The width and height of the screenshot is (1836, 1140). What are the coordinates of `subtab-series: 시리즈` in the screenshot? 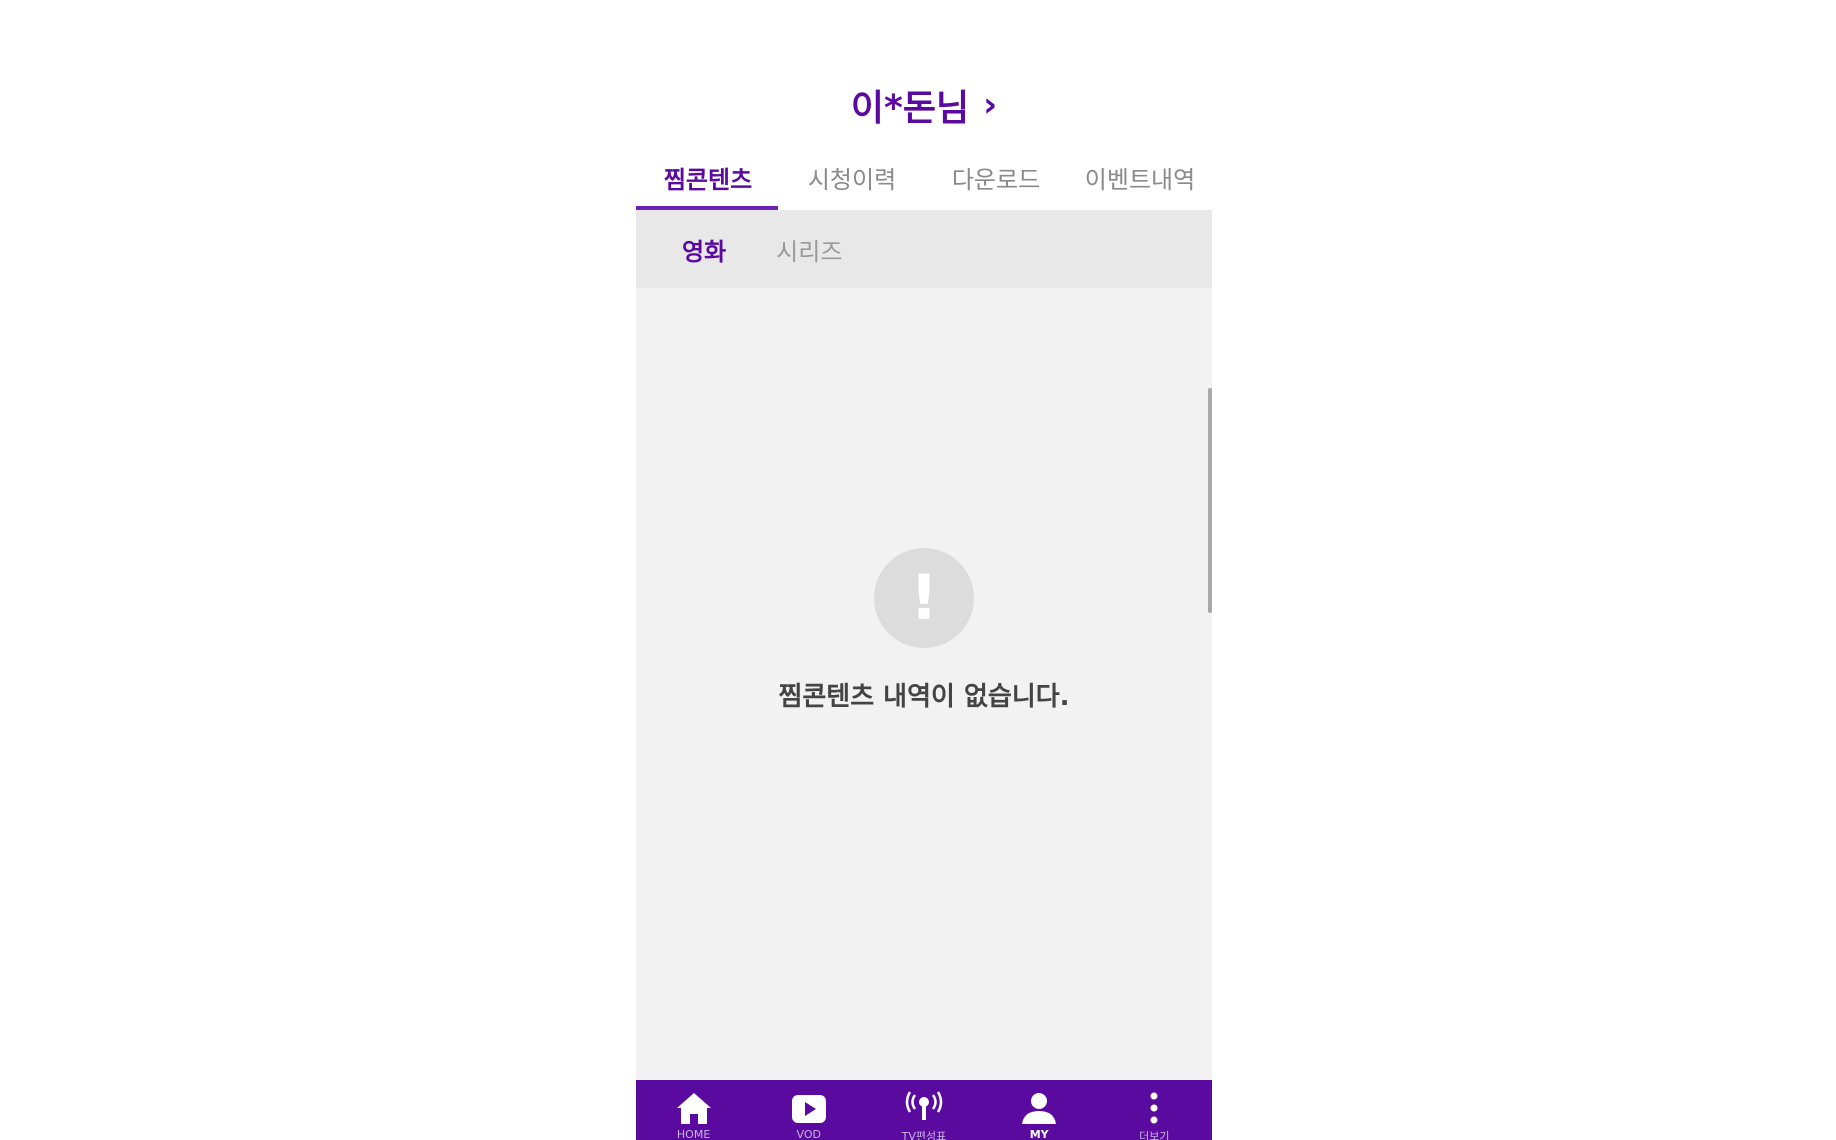 It's located at (809, 249).